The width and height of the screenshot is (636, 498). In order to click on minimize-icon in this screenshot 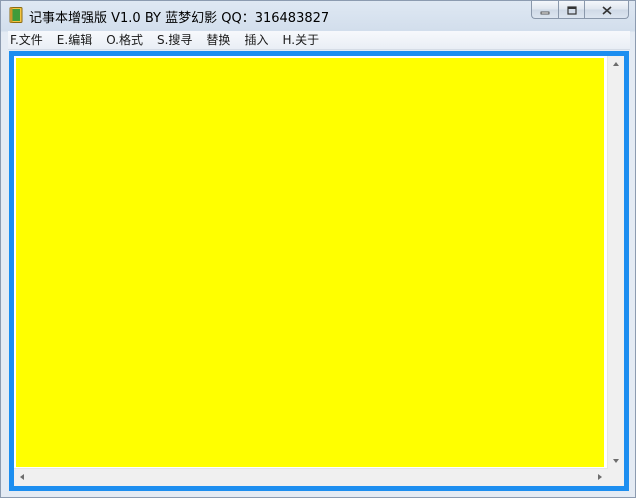, I will do `click(545, 9)`.